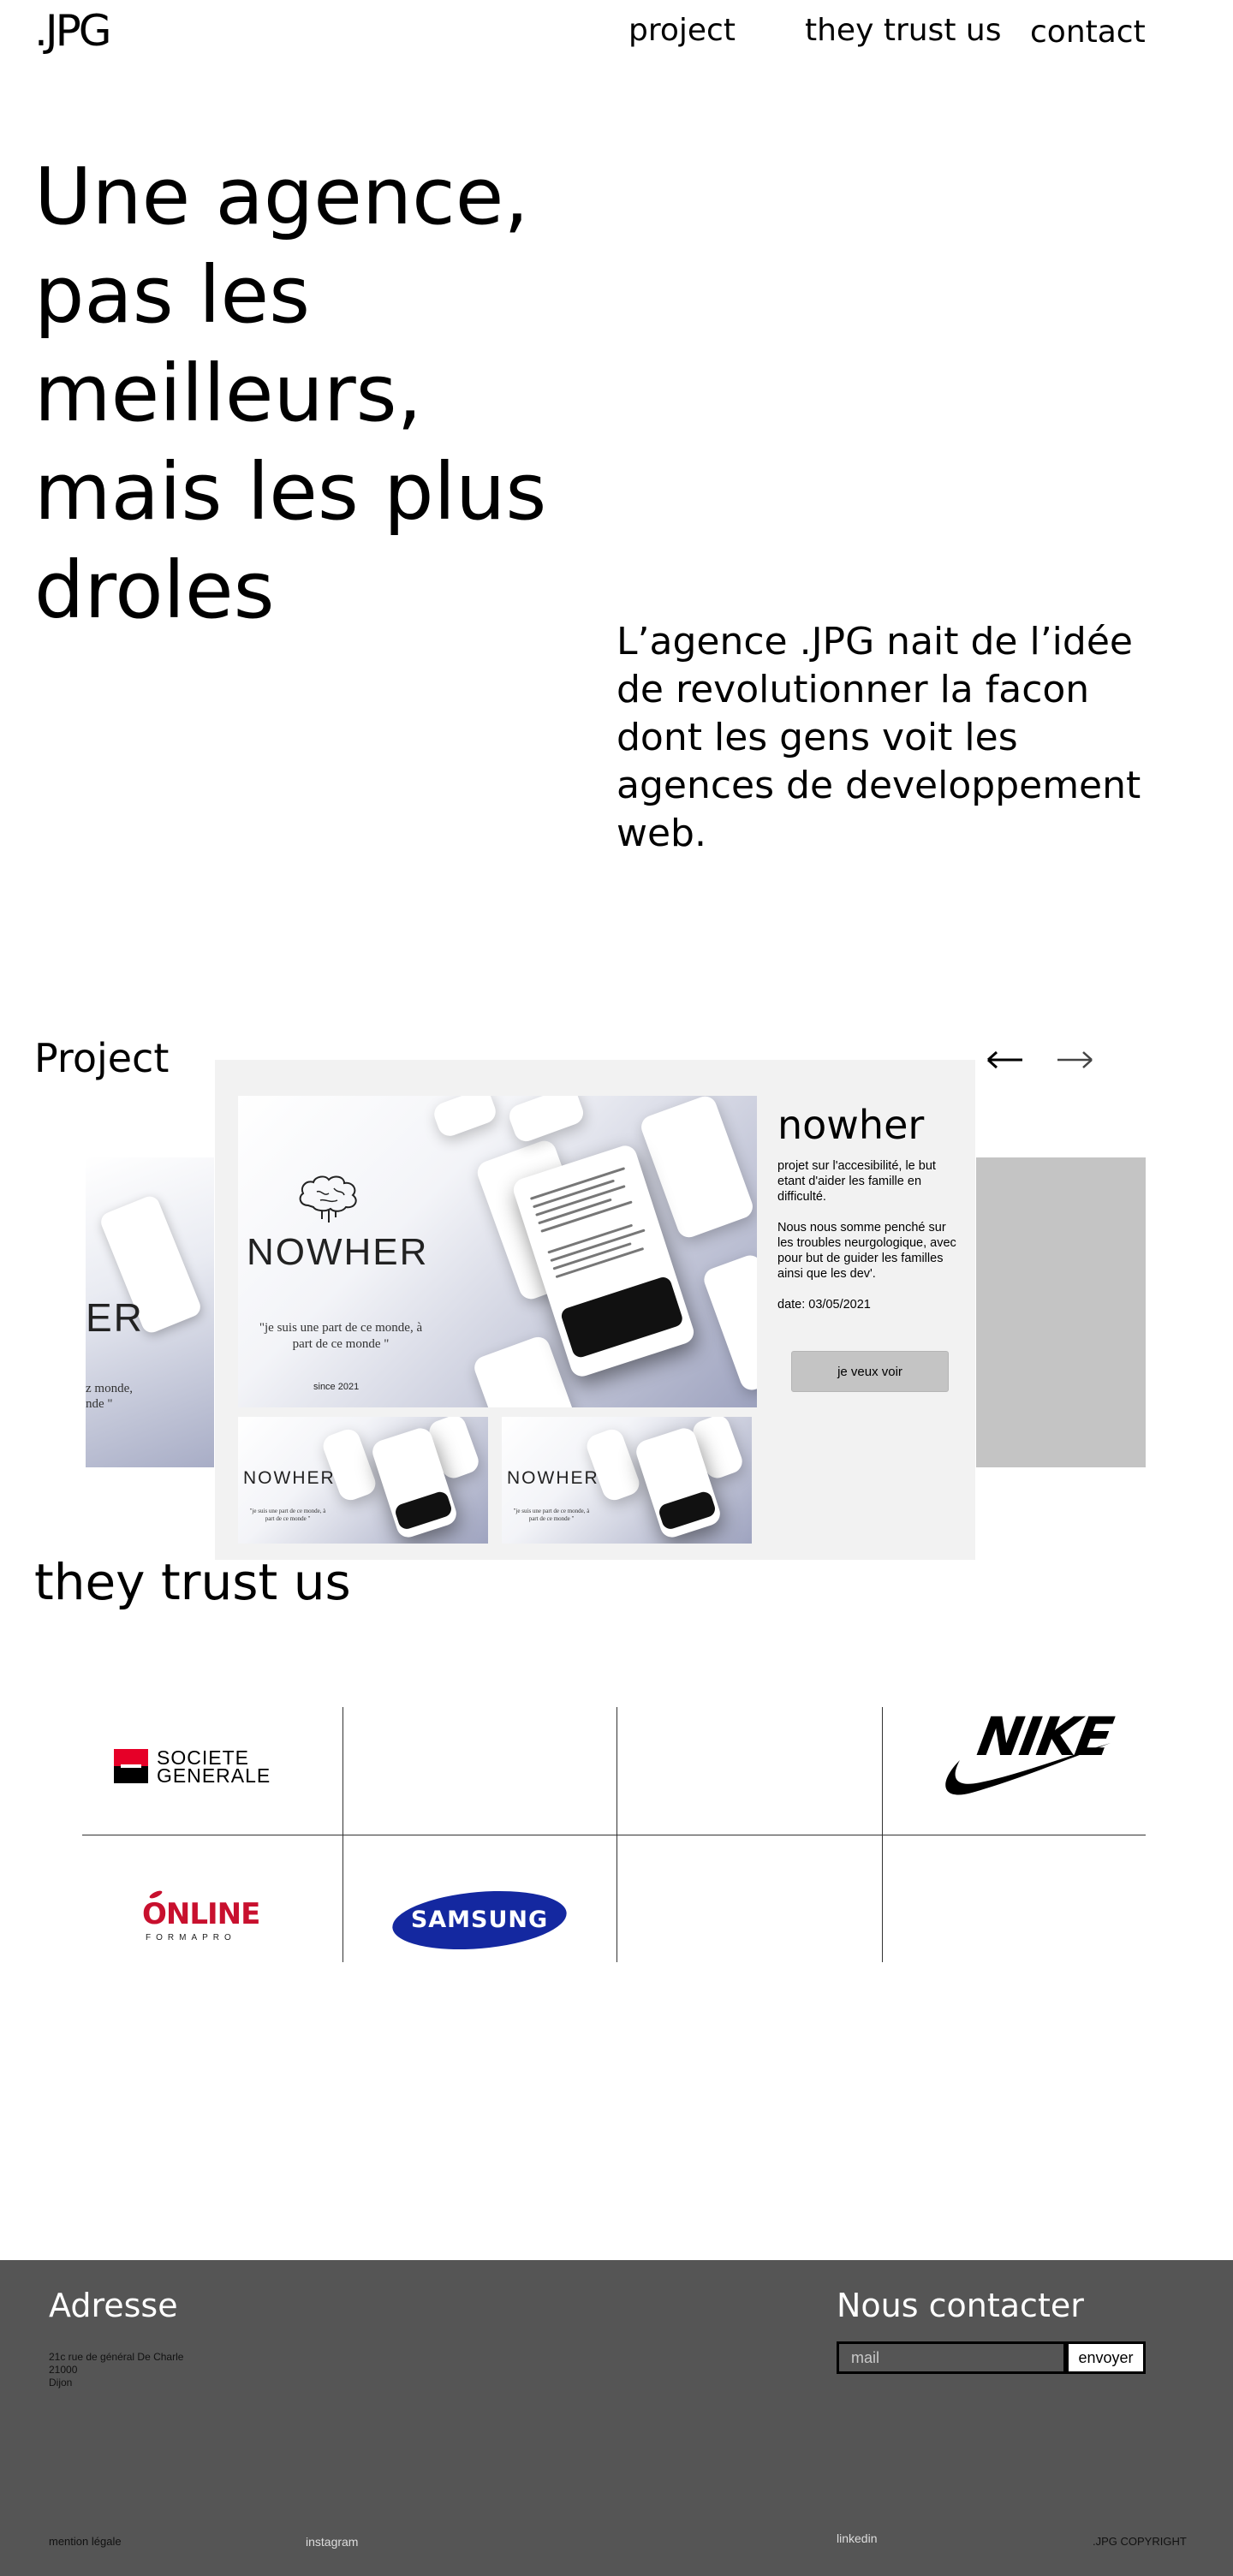  I want to click on samsung-logo: SAMSUNG, so click(479, 1920).